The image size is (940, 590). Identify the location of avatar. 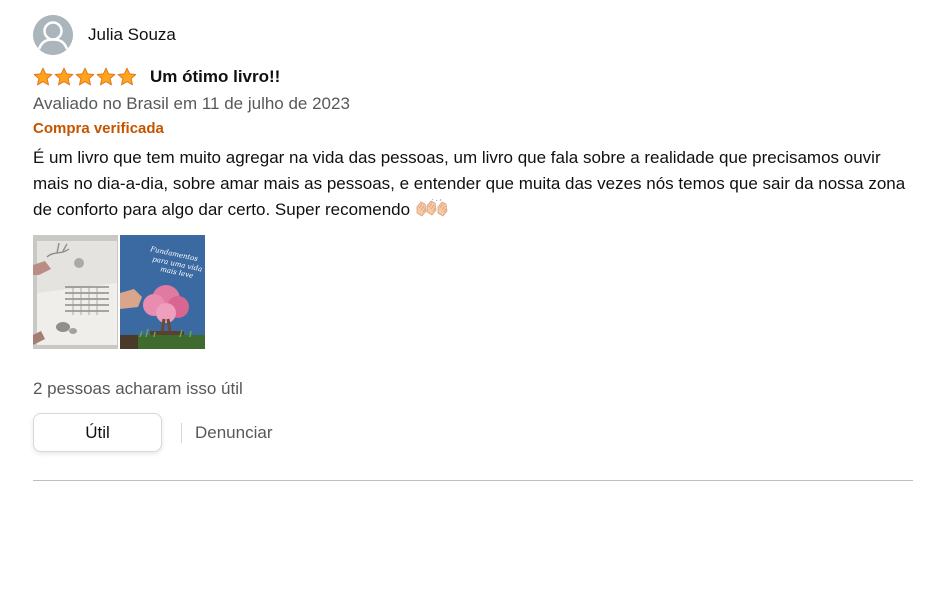
(53, 35).